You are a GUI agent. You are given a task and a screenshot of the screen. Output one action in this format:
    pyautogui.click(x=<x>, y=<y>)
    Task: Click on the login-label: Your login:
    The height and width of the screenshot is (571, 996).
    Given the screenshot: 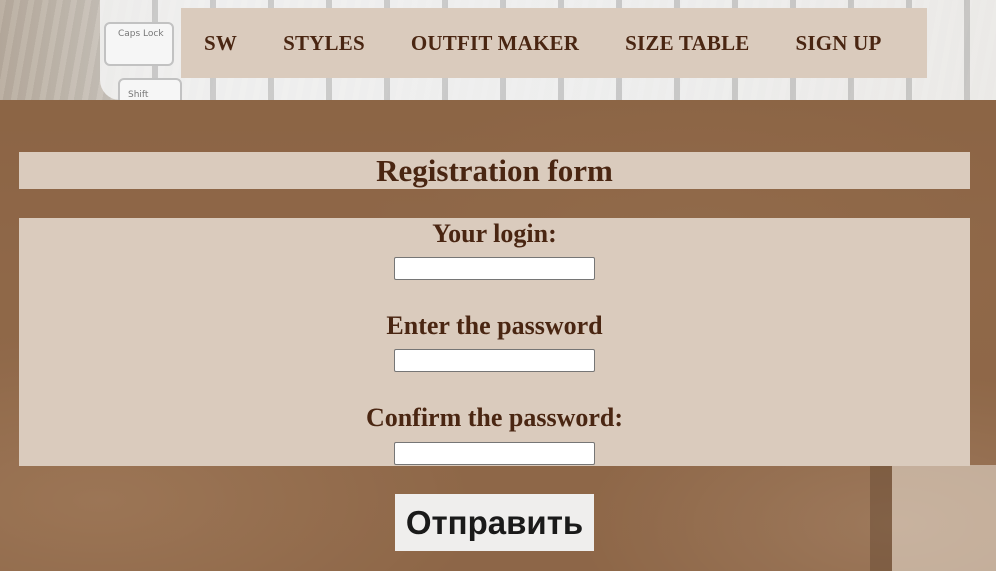 What is the action you would take?
    pyautogui.click(x=494, y=233)
    